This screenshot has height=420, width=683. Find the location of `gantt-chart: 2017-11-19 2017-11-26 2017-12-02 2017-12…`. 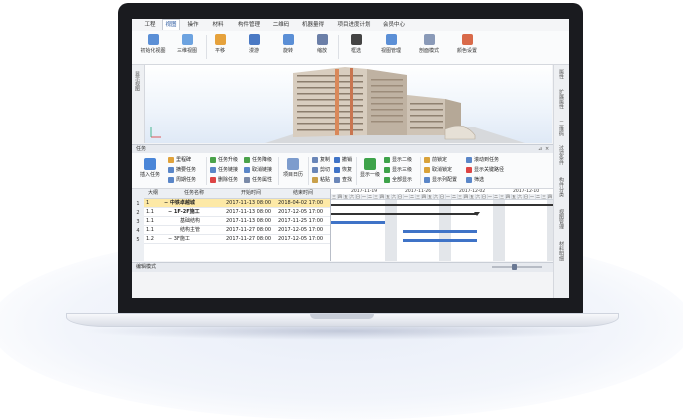

gantt-chart: 2017-11-19 2017-11-26 2017-12-02 2017-12… is located at coordinates (442, 225).